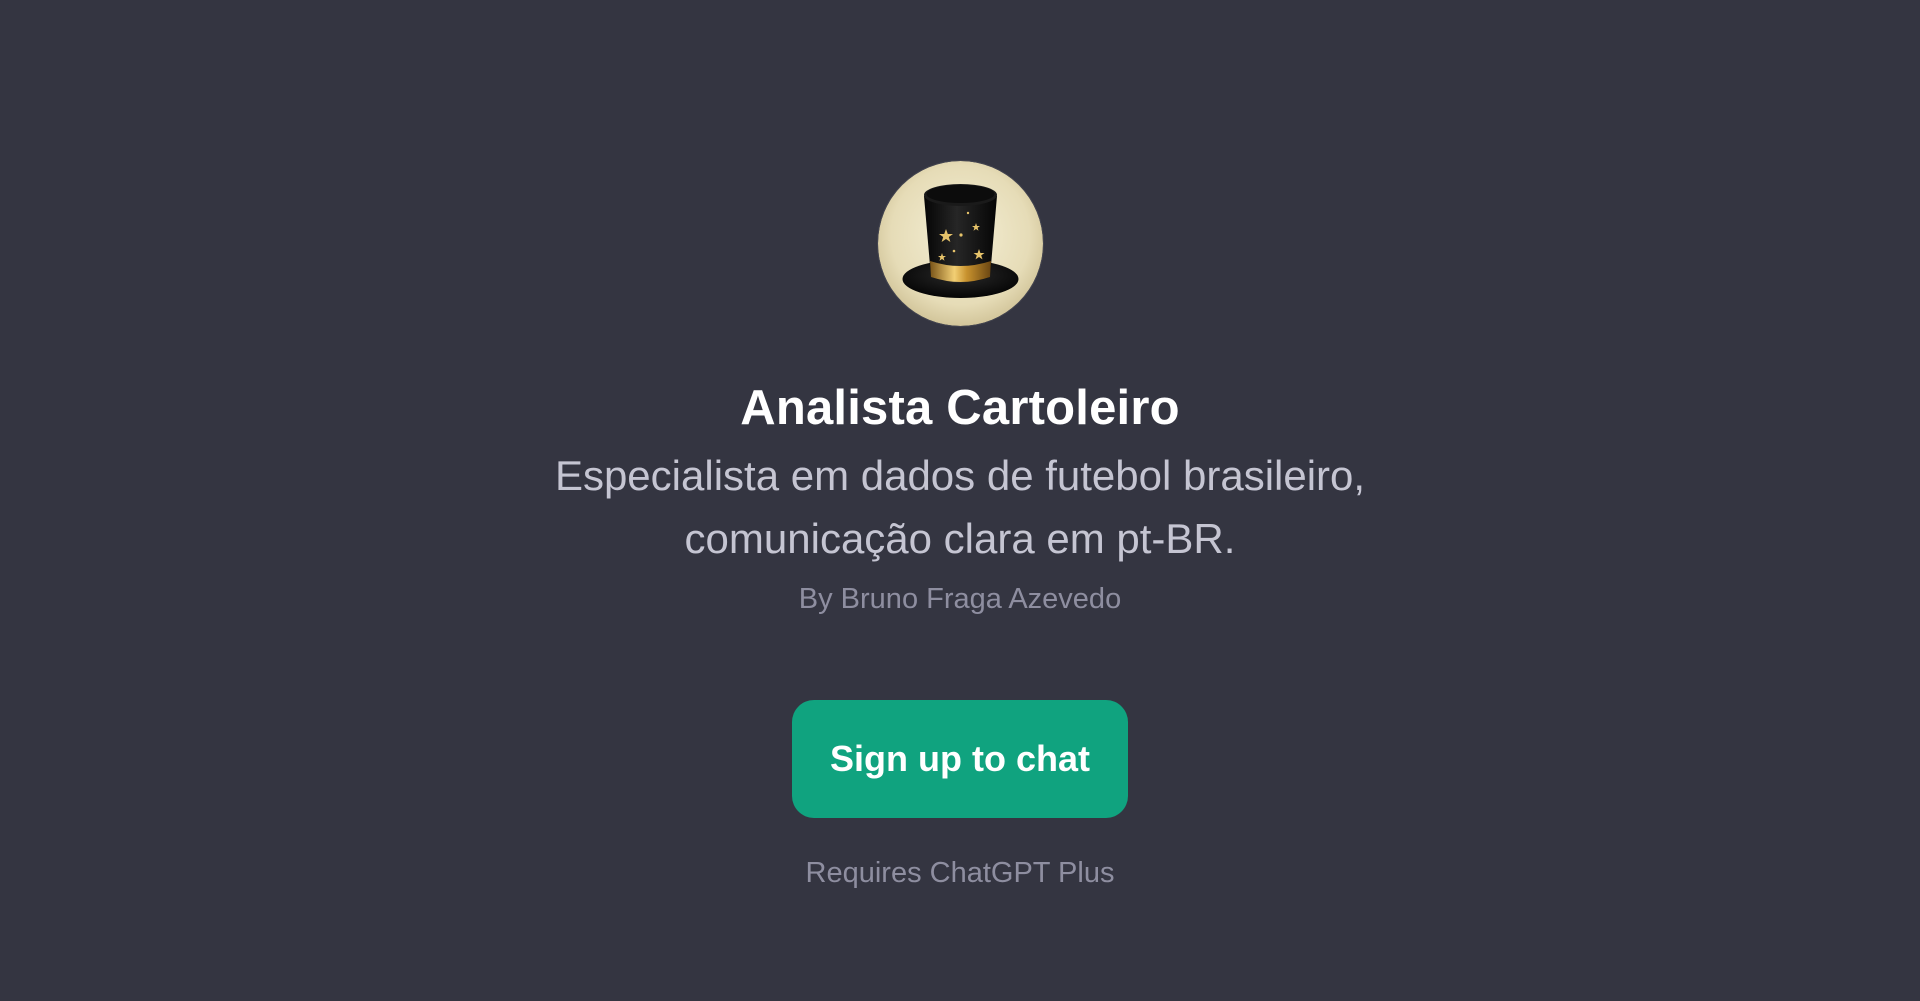 This screenshot has height=1001, width=1920. What do you see at coordinates (960, 408) in the screenshot?
I see `gpt-title: Analista Cartoleiro` at bounding box center [960, 408].